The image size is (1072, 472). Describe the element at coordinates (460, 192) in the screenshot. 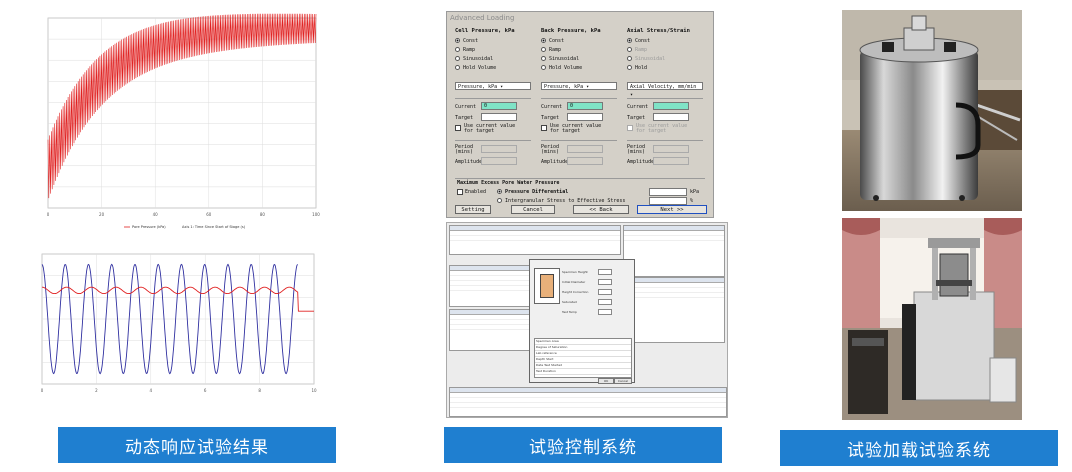

I see `enabled-checkbox` at that location.